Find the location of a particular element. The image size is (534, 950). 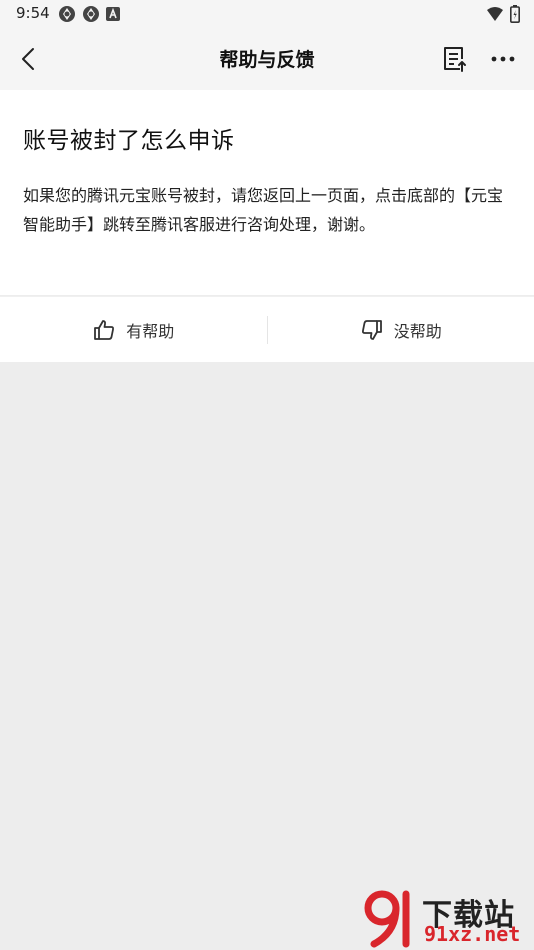

feedback-row: 有帮助 没帮助 is located at coordinates (267, 329).